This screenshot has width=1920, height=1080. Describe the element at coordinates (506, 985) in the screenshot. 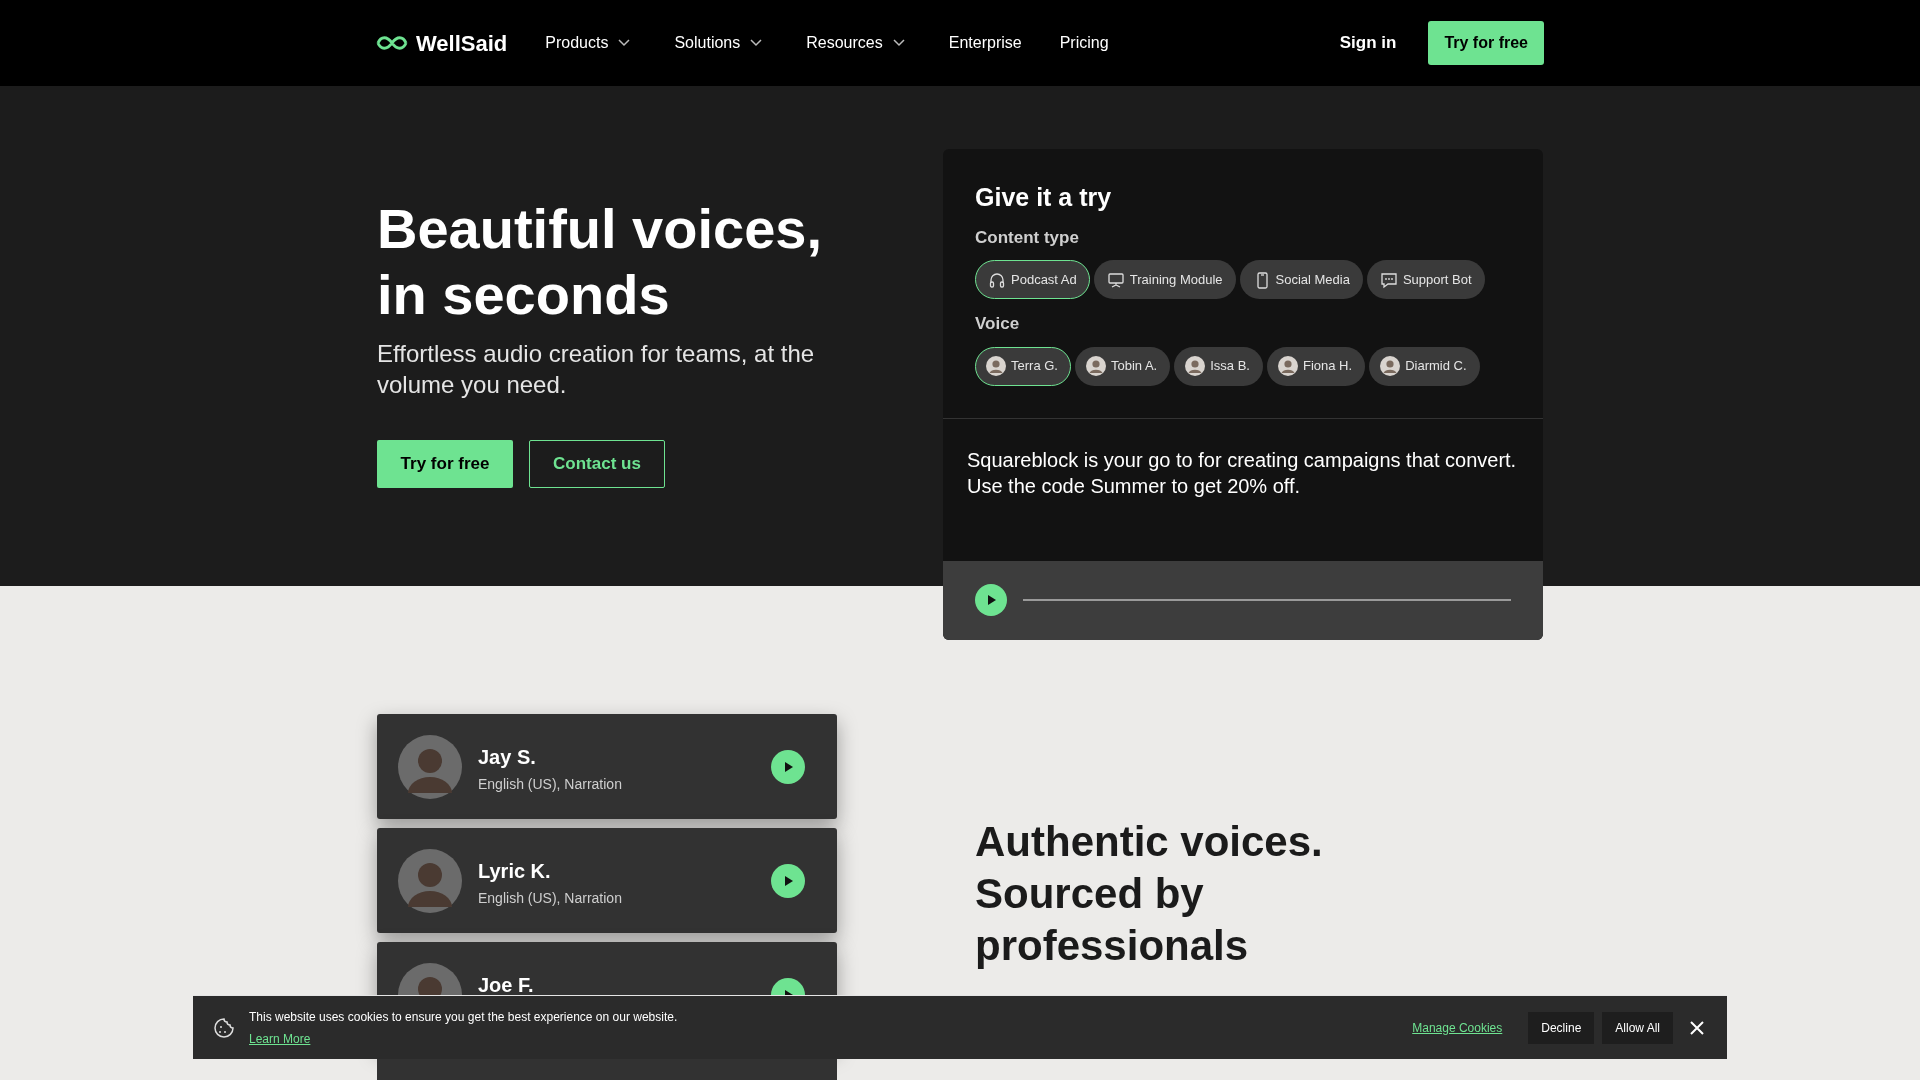

I see `voice-name: Joe F.` at that location.